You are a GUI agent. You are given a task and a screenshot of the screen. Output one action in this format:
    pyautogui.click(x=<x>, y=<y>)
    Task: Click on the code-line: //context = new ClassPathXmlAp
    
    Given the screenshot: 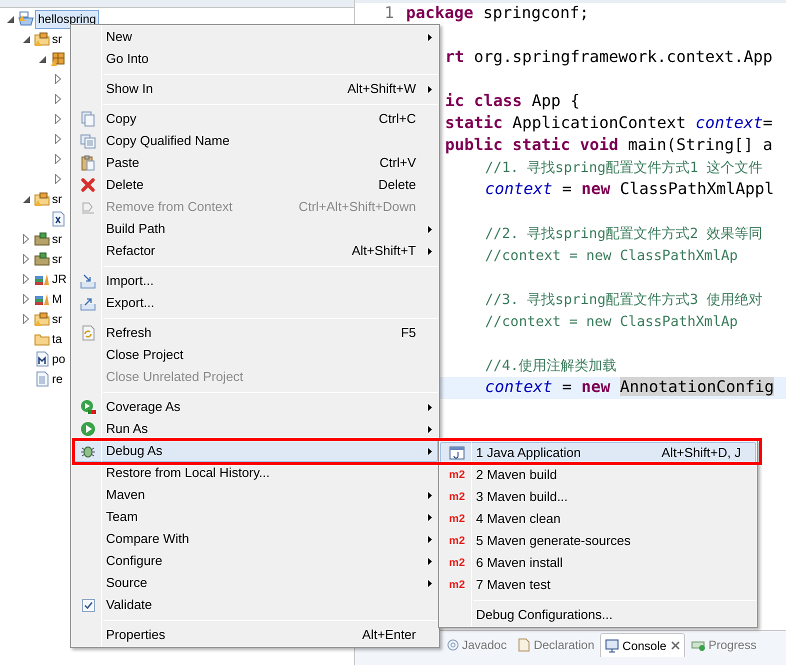 What is the action you would take?
    pyautogui.click(x=611, y=321)
    